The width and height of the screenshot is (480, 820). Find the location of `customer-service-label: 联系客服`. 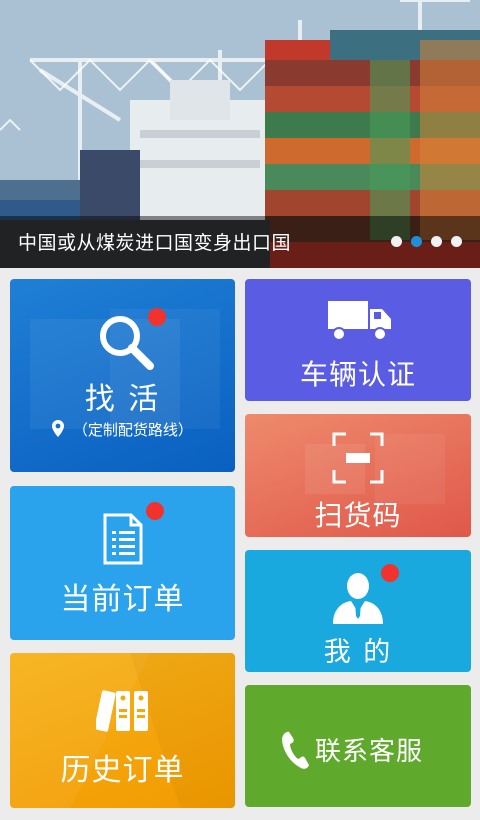

customer-service-label: 联系客服 is located at coordinates (369, 752).